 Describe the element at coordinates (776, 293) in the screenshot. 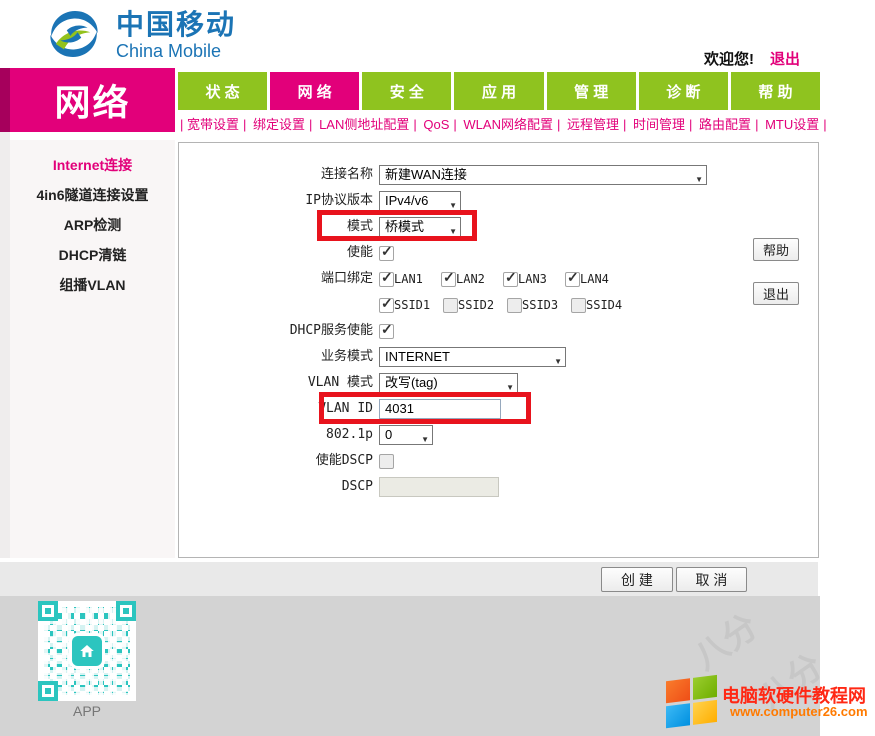

I see `exit-button: 退出` at that location.